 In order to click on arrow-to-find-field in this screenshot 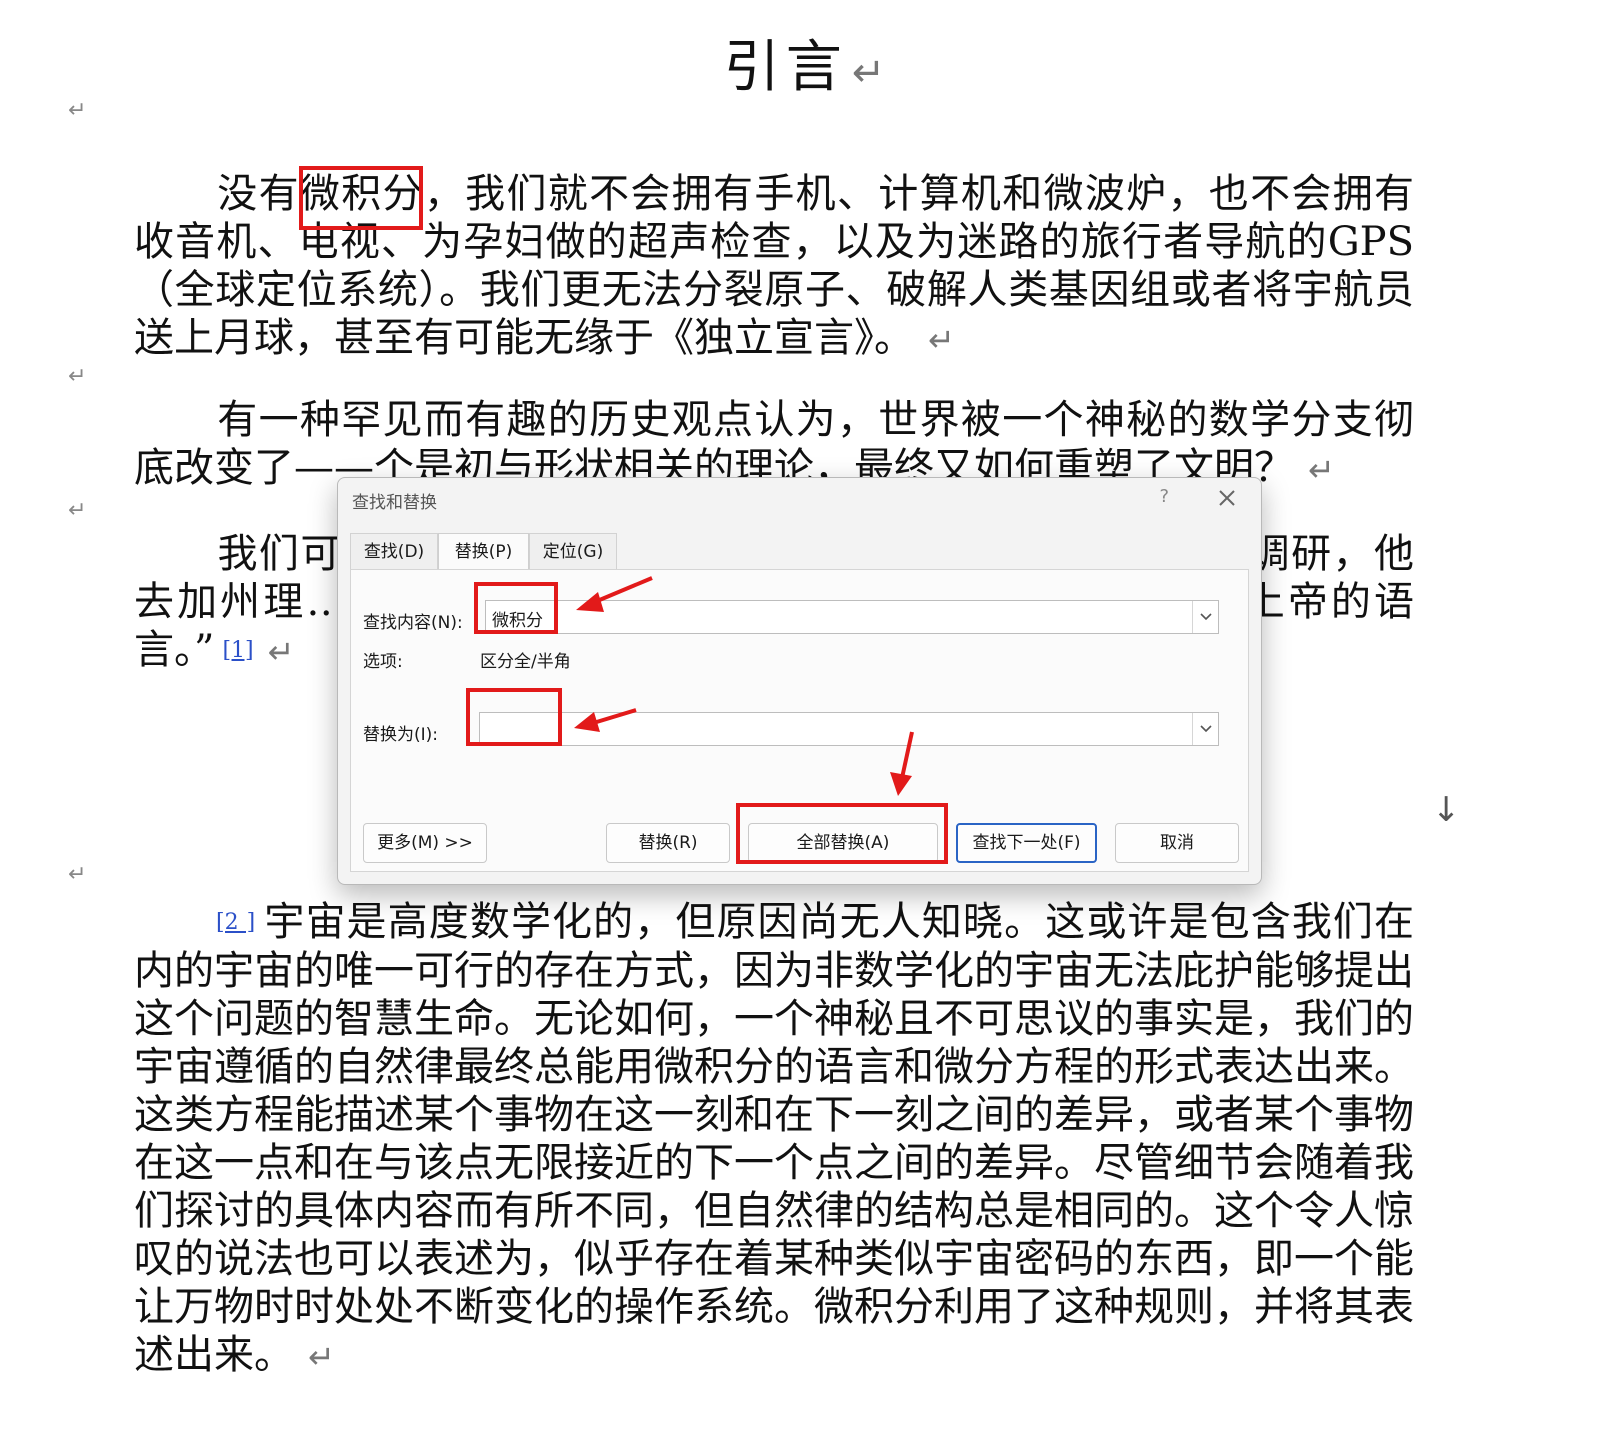, I will do `click(614, 594)`.